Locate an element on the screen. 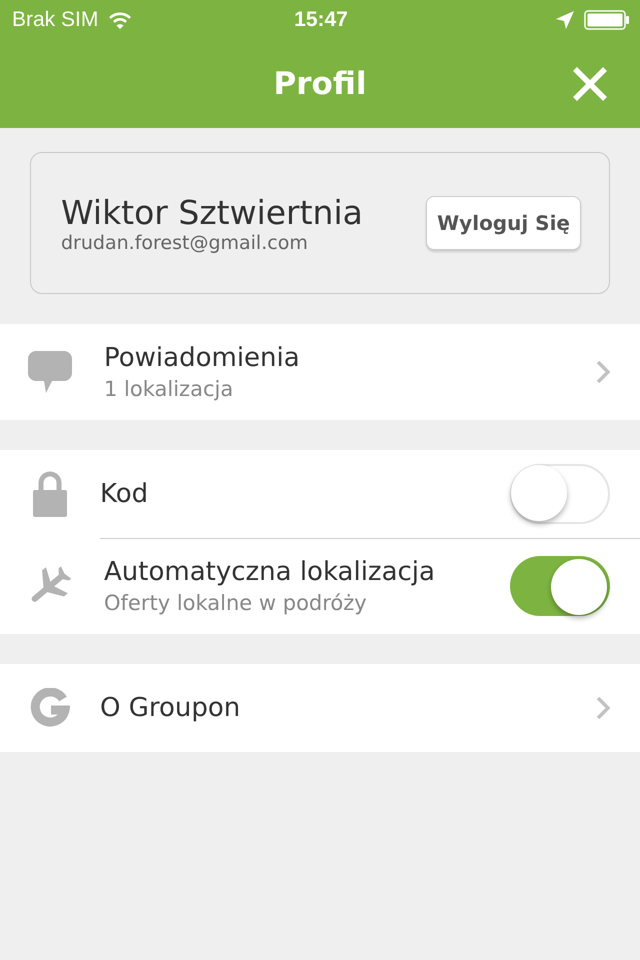 Image resolution: width=640 pixels, height=960 pixels. speech-bubble-icon is located at coordinates (50, 372).